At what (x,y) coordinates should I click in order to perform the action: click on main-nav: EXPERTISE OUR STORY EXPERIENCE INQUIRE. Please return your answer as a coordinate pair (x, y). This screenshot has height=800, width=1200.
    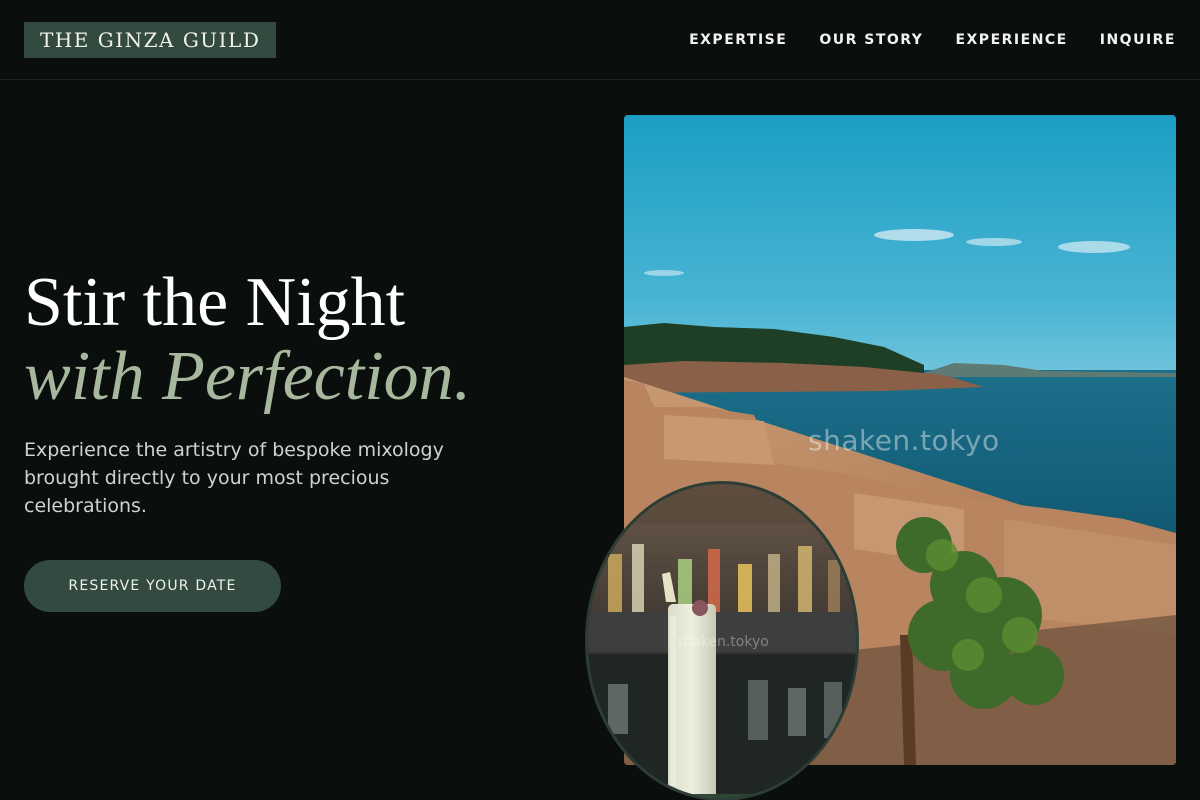
    Looking at the image, I should click on (932, 40).